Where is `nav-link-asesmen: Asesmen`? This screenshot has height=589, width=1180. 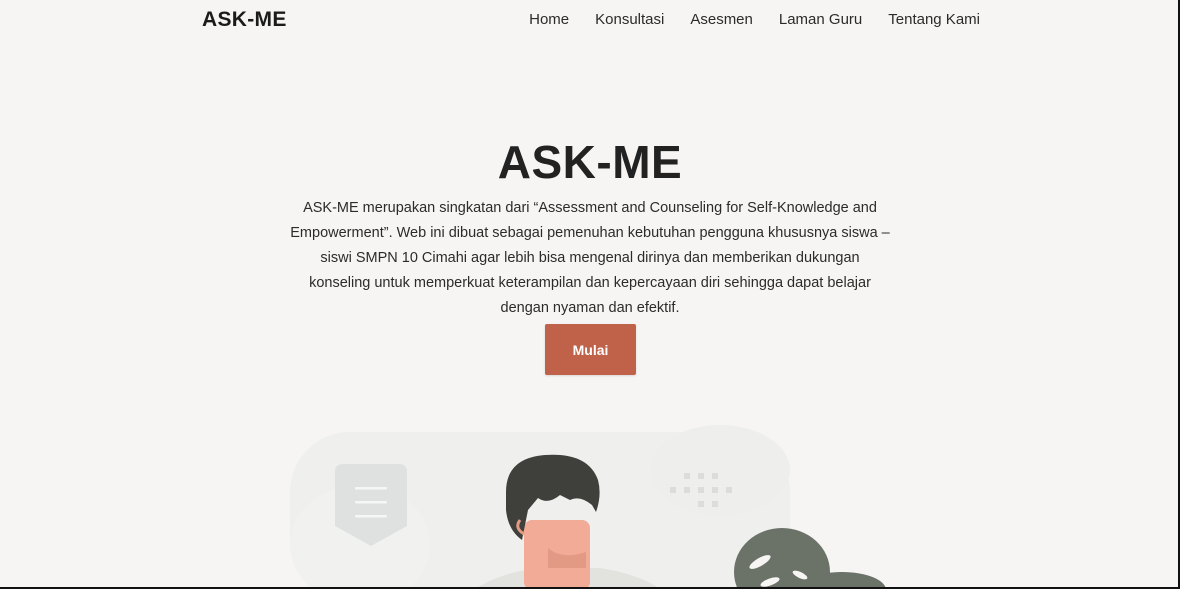 nav-link-asesmen: Asesmen is located at coordinates (721, 19).